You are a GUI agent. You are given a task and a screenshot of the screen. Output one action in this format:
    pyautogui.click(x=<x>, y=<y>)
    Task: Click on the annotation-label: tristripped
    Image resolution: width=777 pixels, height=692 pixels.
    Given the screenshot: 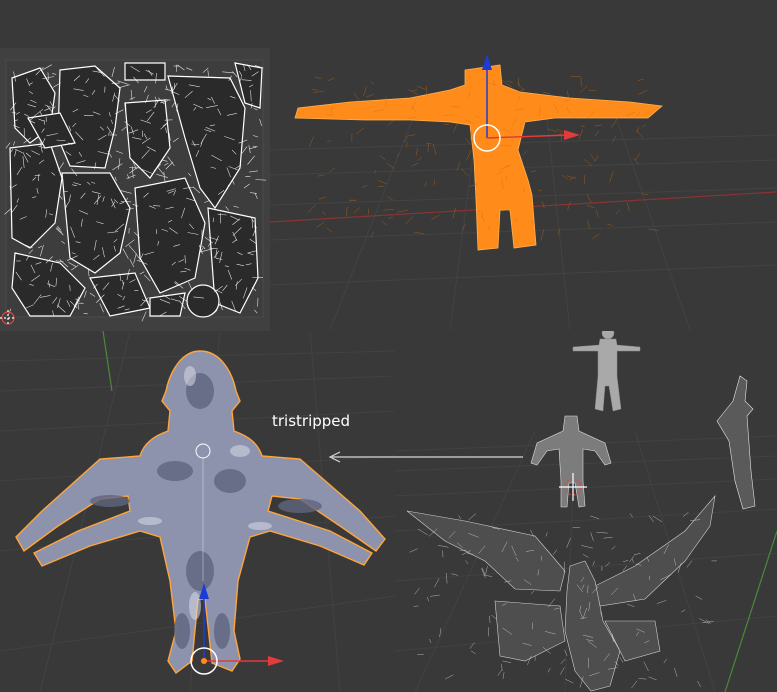 What is the action you would take?
    pyautogui.click(x=311, y=421)
    